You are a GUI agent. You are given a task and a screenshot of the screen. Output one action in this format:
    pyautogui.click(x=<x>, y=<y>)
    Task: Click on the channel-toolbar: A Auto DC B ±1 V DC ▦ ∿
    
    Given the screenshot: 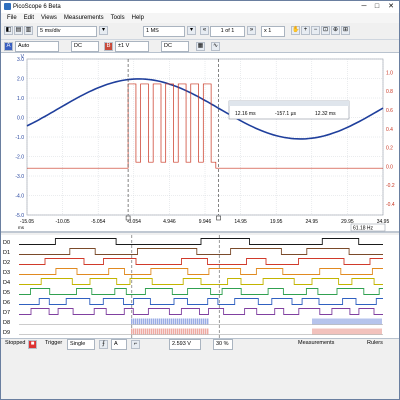 What is the action you would take?
    pyautogui.click(x=200, y=46)
    